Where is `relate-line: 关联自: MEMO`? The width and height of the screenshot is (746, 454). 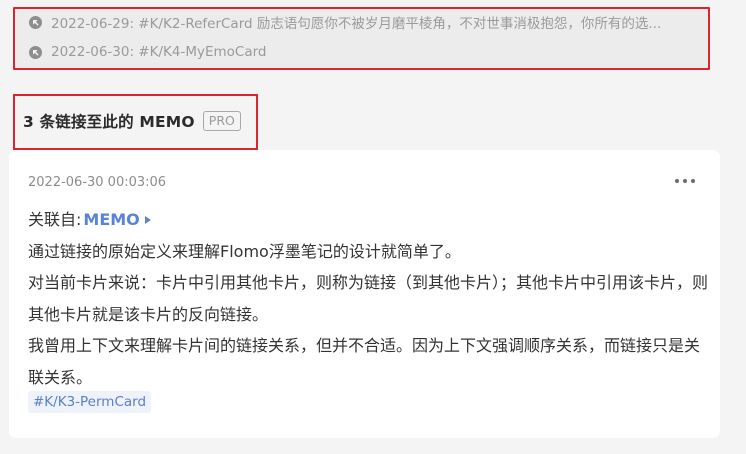
relate-line: 关联自: MEMO is located at coordinates (368, 220).